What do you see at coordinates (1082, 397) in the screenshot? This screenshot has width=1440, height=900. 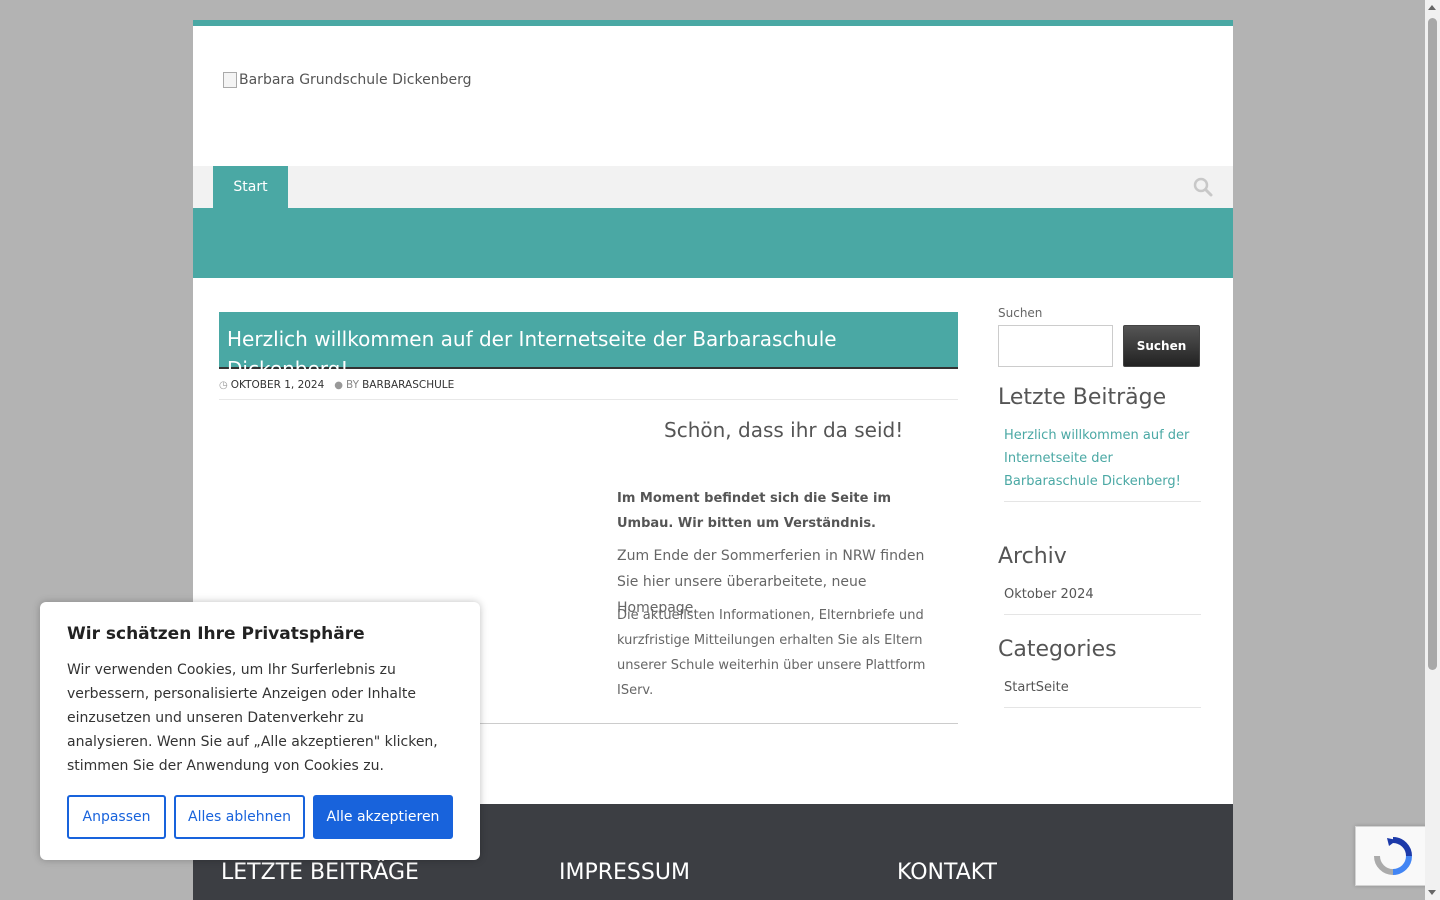 I see `recent-posts-title: Letzte Beiträge` at bounding box center [1082, 397].